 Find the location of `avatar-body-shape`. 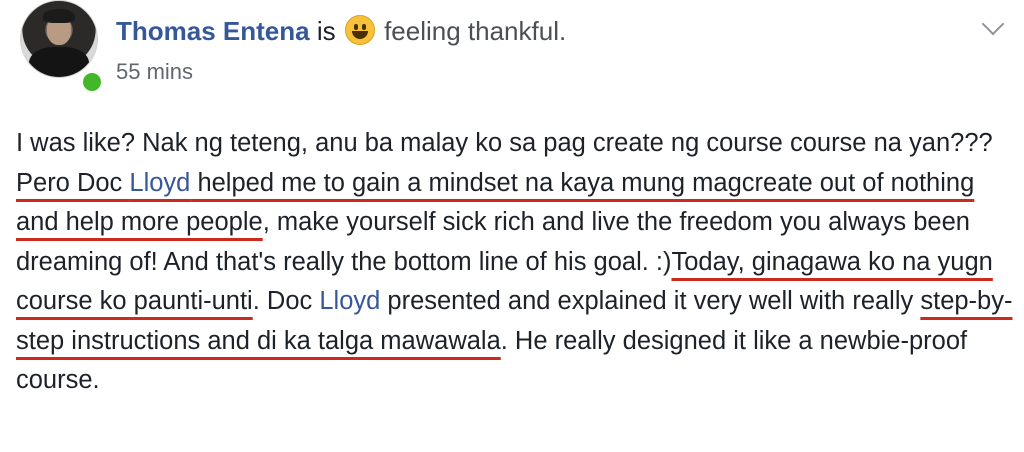

avatar-body-shape is located at coordinates (59, 62).